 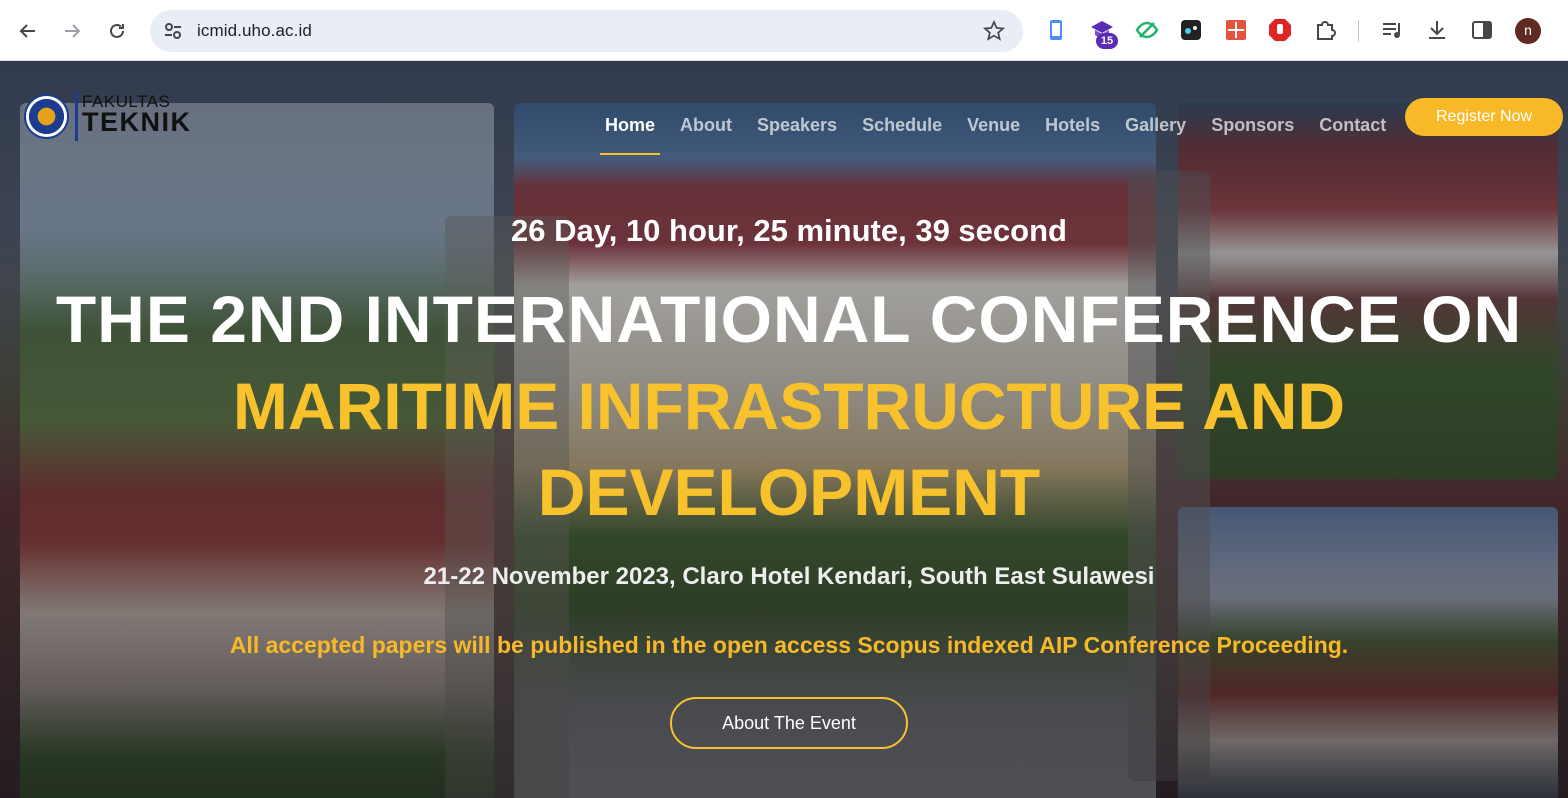 I want to click on toolbar-separator, so click(x=1358, y=31).